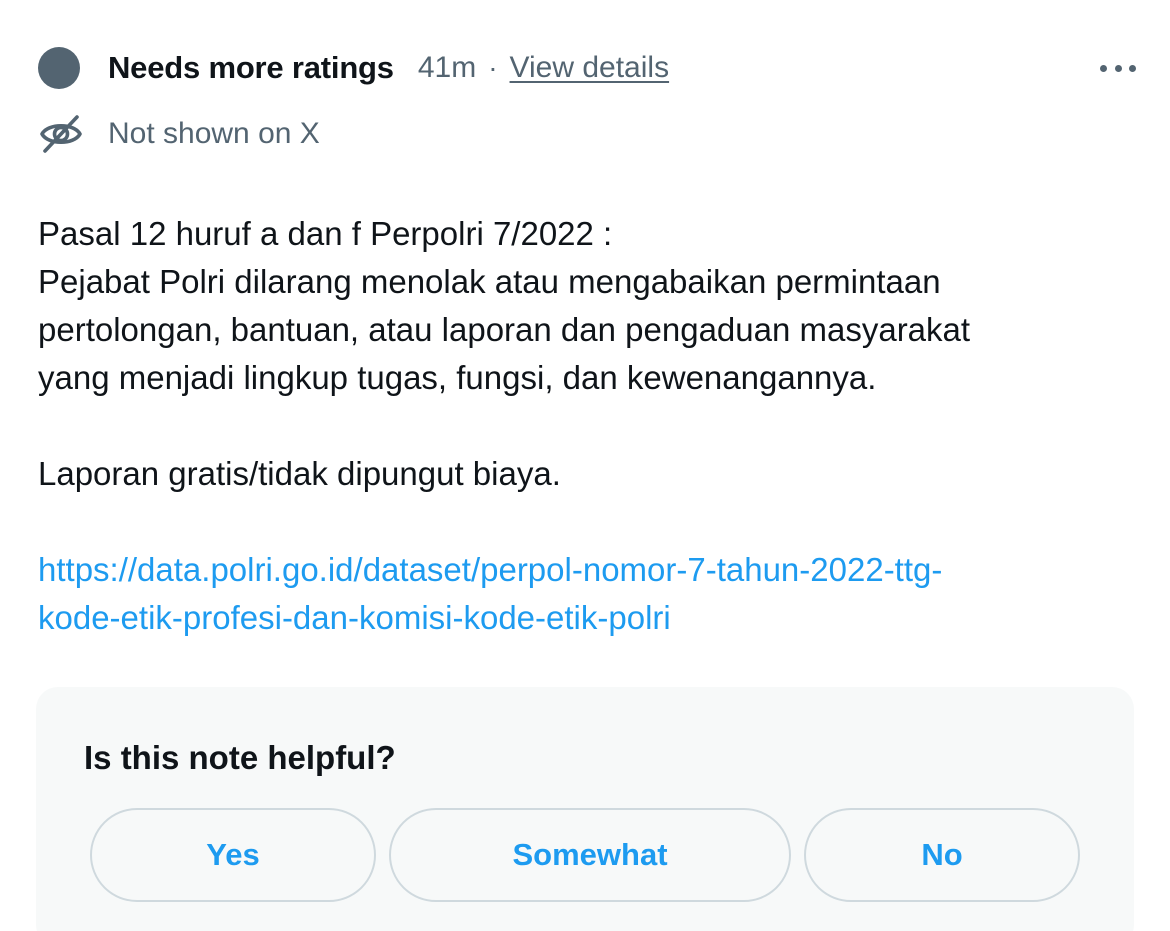 The width and height of the screenshot is (1170, 931). What do you see at coordinates (59, 68) in the screenshot?
I see `status-indicator-icon` at bounding box center [59, 68].